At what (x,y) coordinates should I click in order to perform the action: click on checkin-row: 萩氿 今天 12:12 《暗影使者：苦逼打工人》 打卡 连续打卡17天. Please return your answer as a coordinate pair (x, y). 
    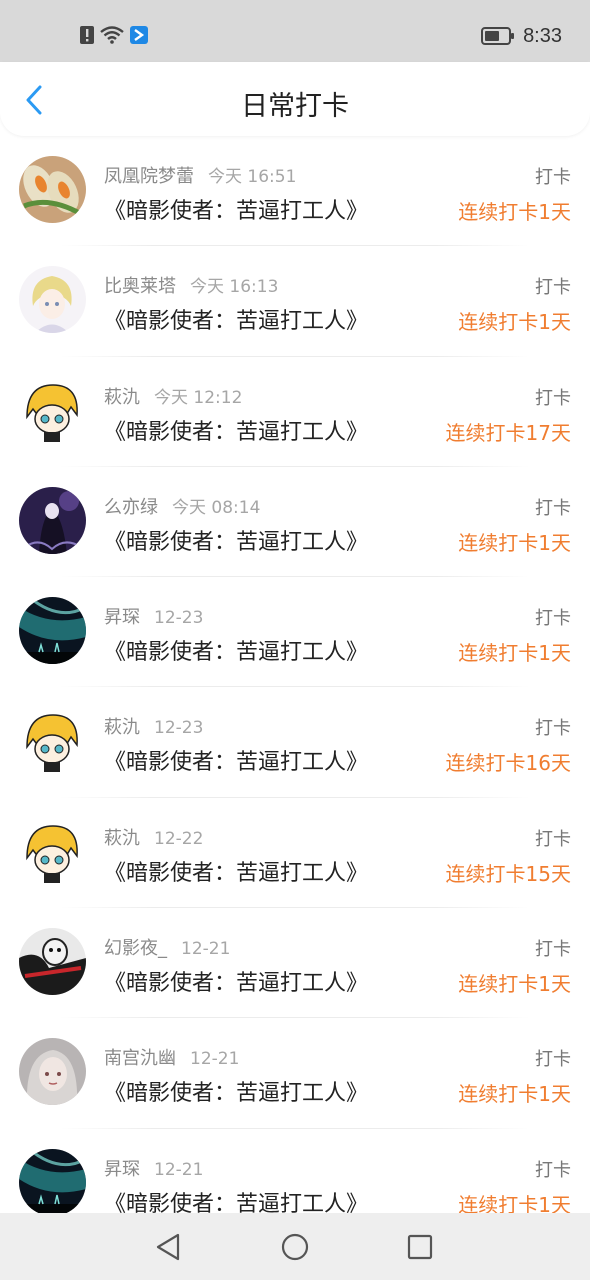
    Looking at the image, I should click on (295, 412).